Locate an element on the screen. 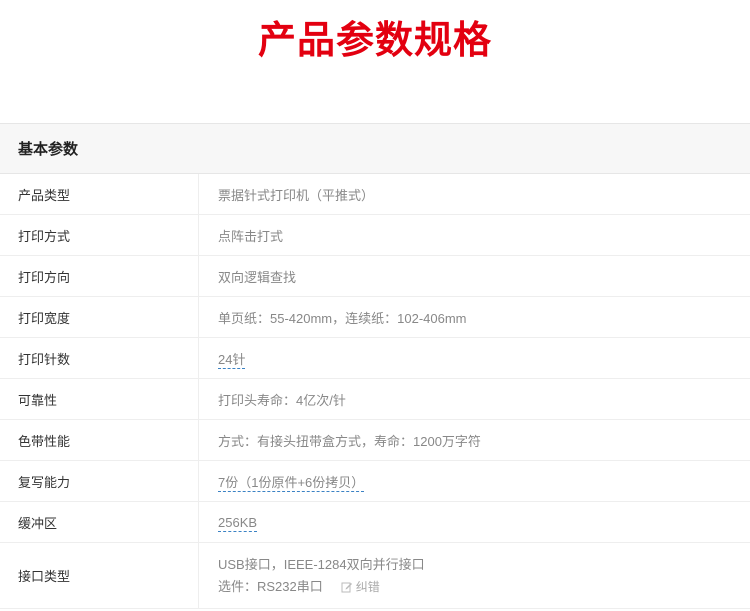 The image size is (750, 611). spec-value: USB接口，IEEE-1284双向并行接口 选件：RS232串口 纠错 is located at coordinates (474, 575).